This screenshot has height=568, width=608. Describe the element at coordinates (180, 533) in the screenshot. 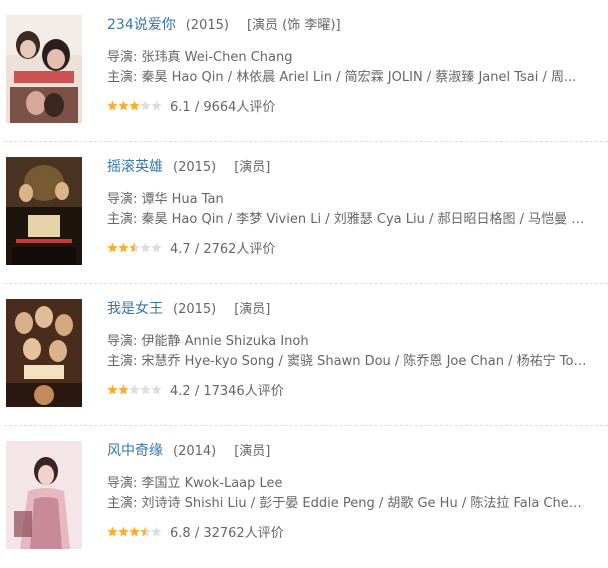

I see `rating-score: 6.8` at that location.